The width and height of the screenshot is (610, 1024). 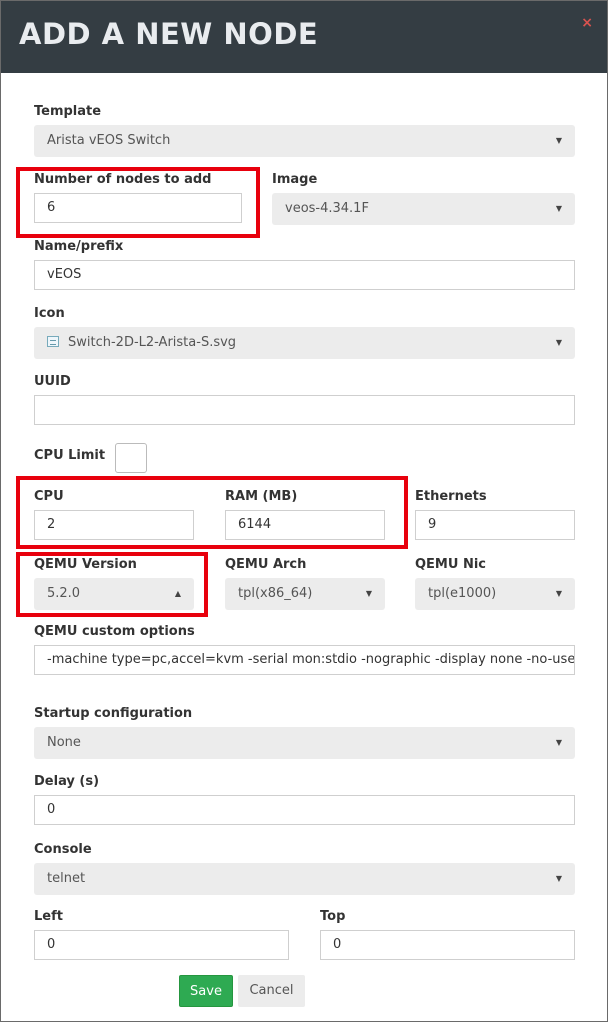 What do you see at coordinates (161, 945) in the screenshot?
I see `left-input: 0` at bounding box center [161, 945].